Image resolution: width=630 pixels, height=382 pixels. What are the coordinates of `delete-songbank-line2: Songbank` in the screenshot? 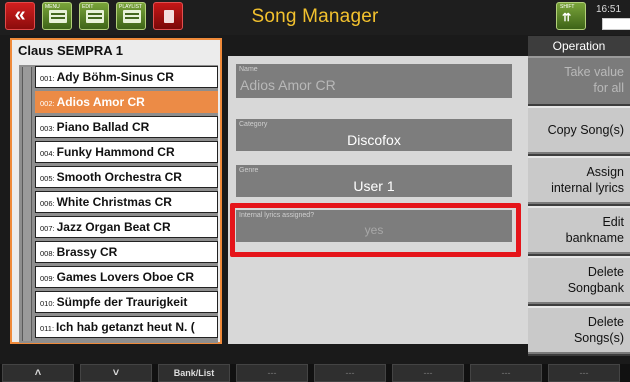 It's located at (595, 288).